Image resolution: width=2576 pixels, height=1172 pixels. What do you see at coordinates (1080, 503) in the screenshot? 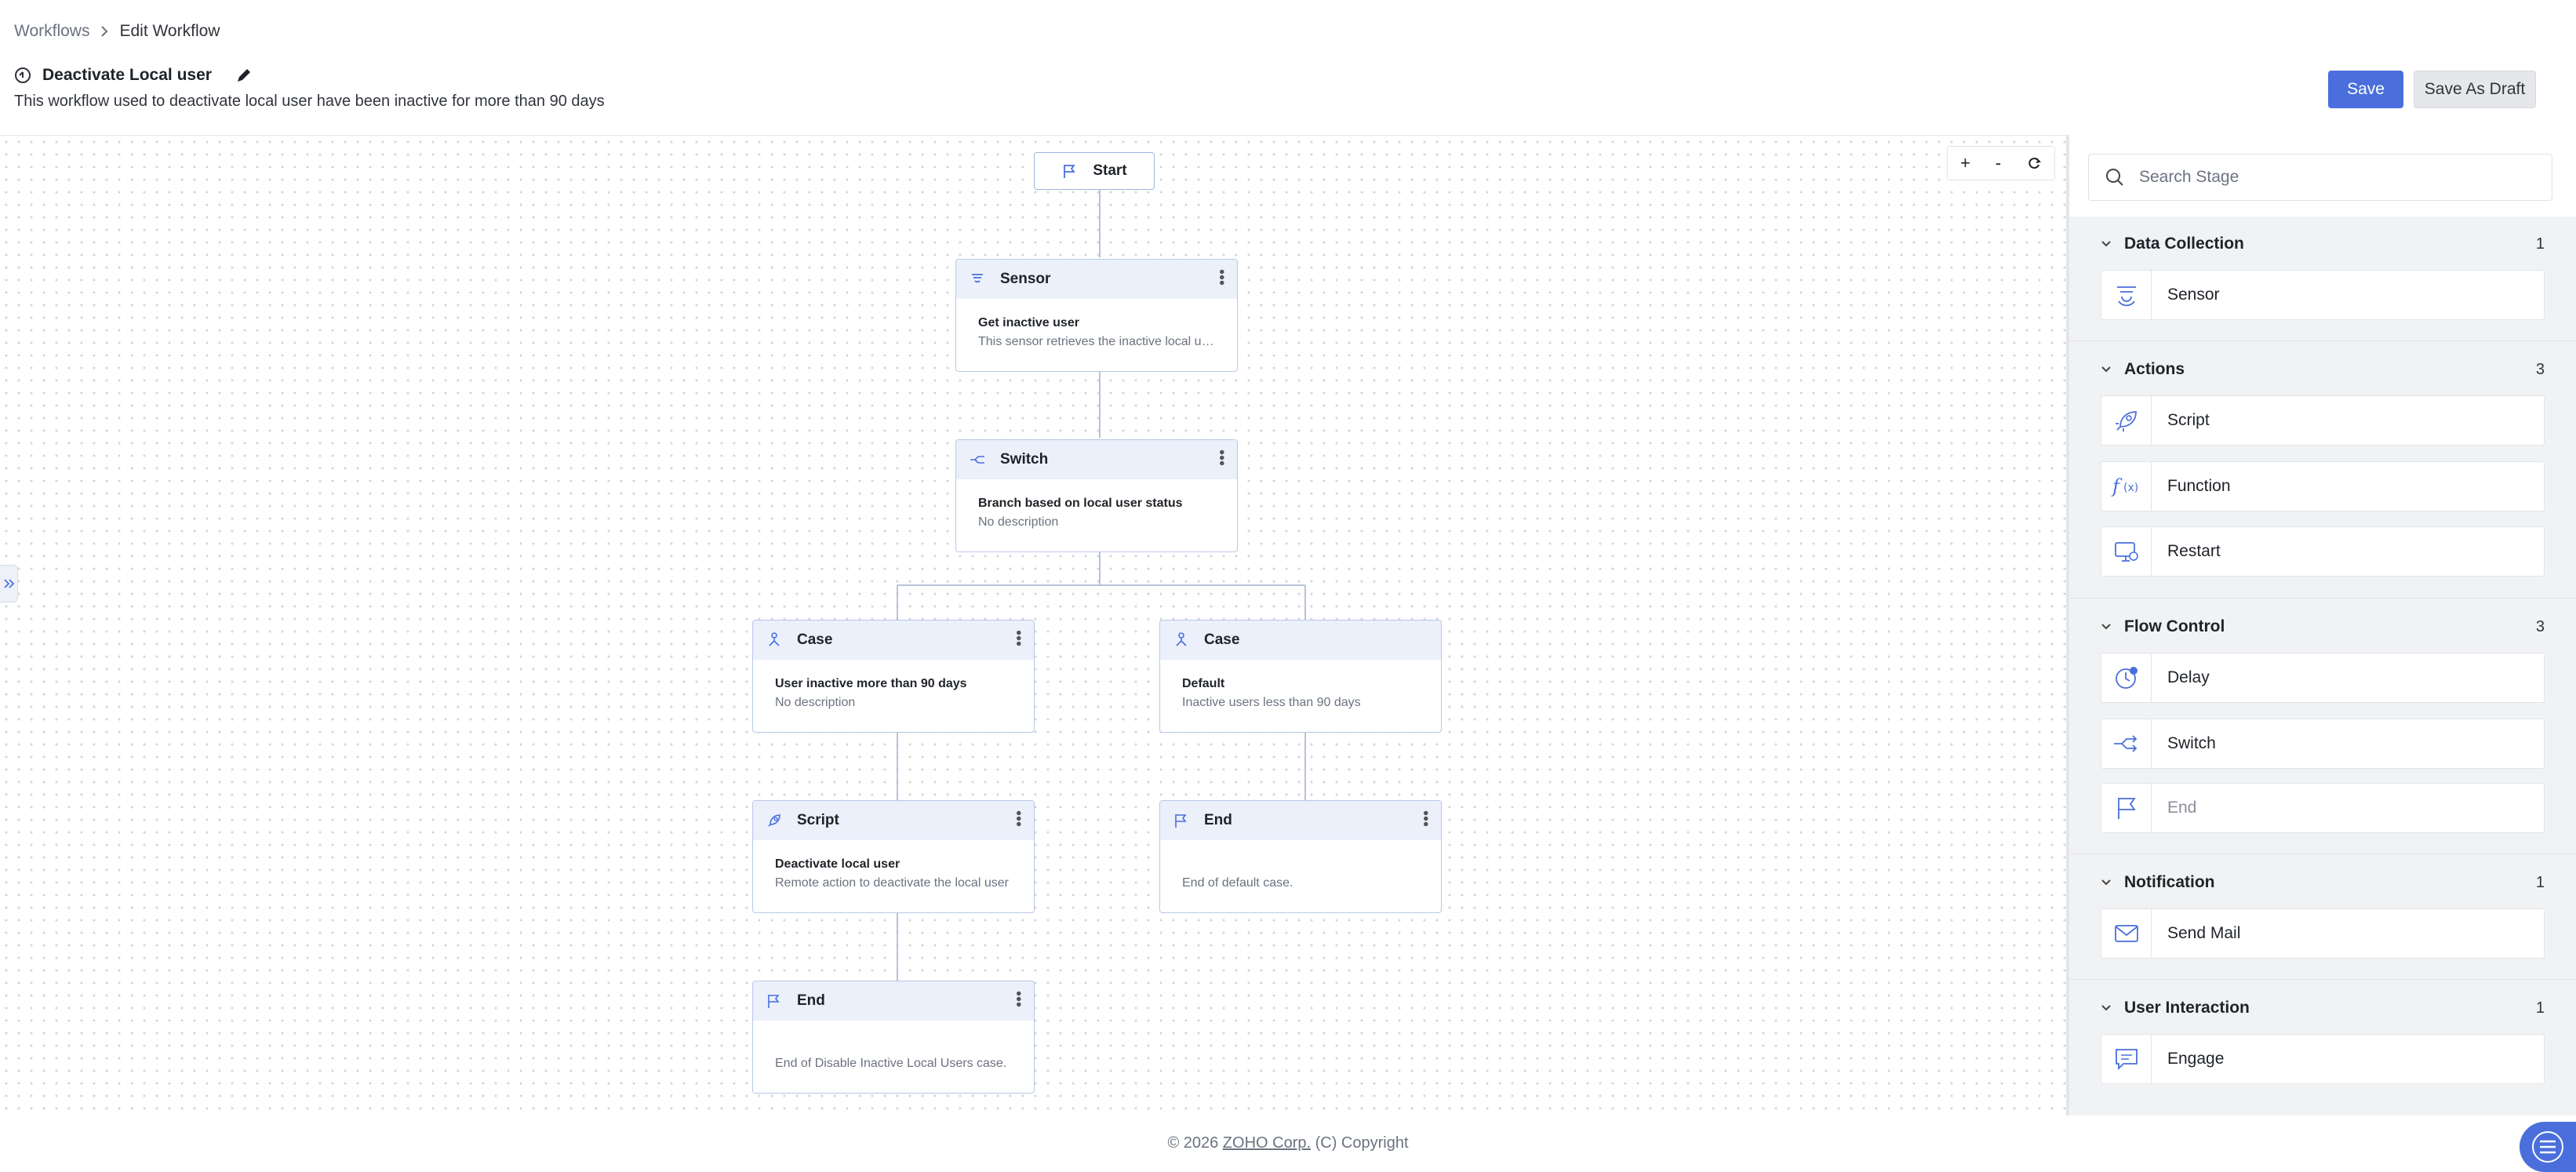
I see `node-name: Branch based on local user status` at bounding box center [1080, 503].